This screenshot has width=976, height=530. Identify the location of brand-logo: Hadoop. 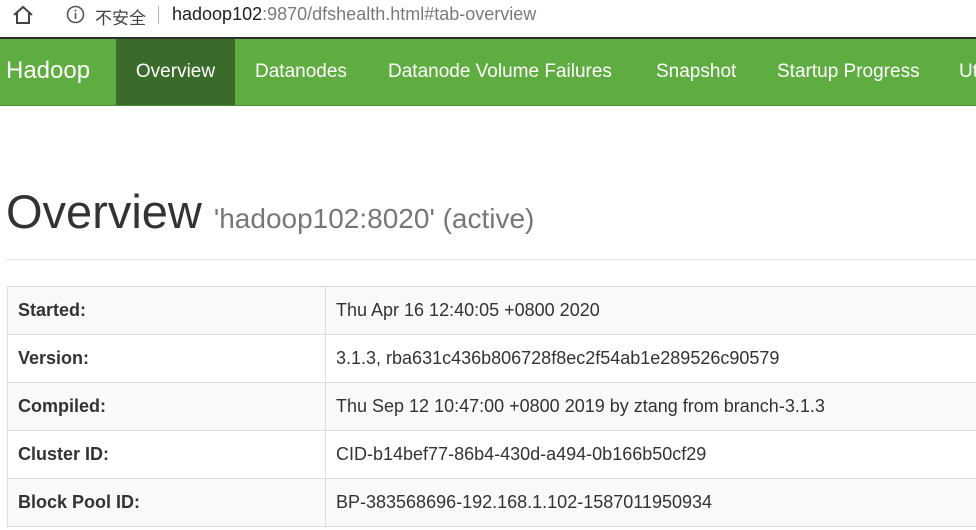
(48, 71).